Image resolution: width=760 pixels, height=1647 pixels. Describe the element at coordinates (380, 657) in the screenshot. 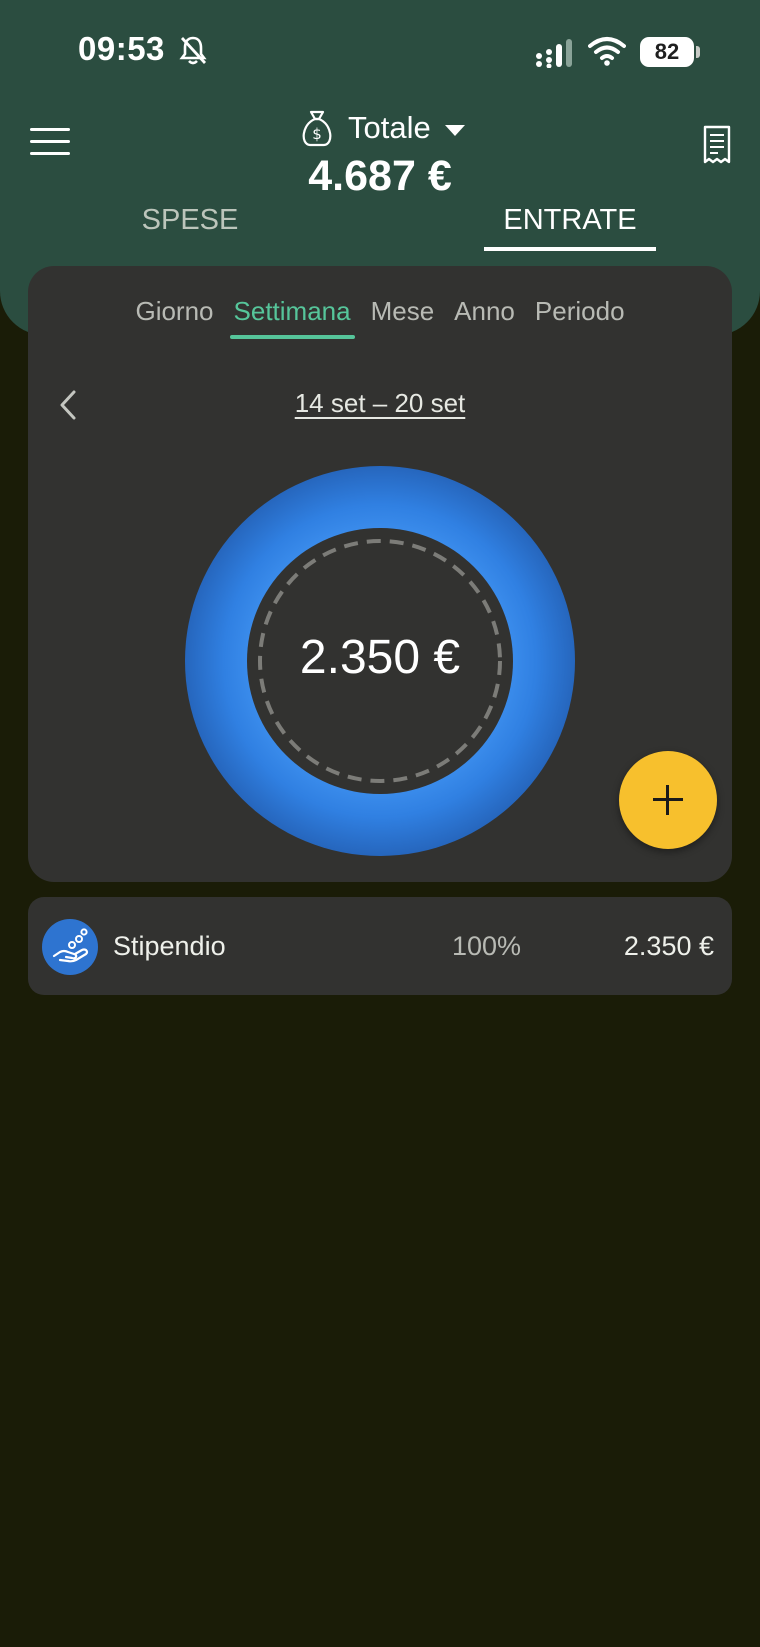

I see `donut-center-value: 2.350 €` at that location.